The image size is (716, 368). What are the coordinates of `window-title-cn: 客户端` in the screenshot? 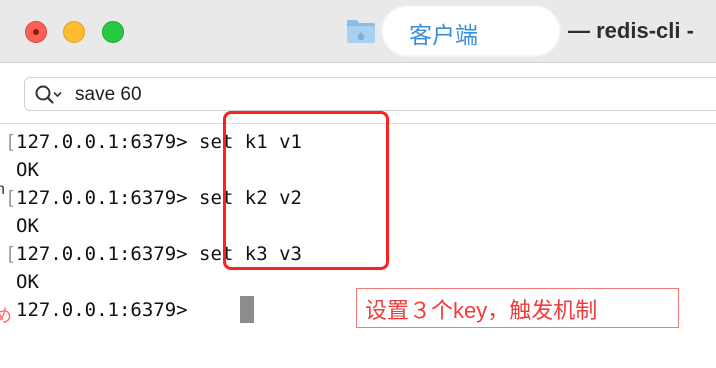 It's located at (443, 35).